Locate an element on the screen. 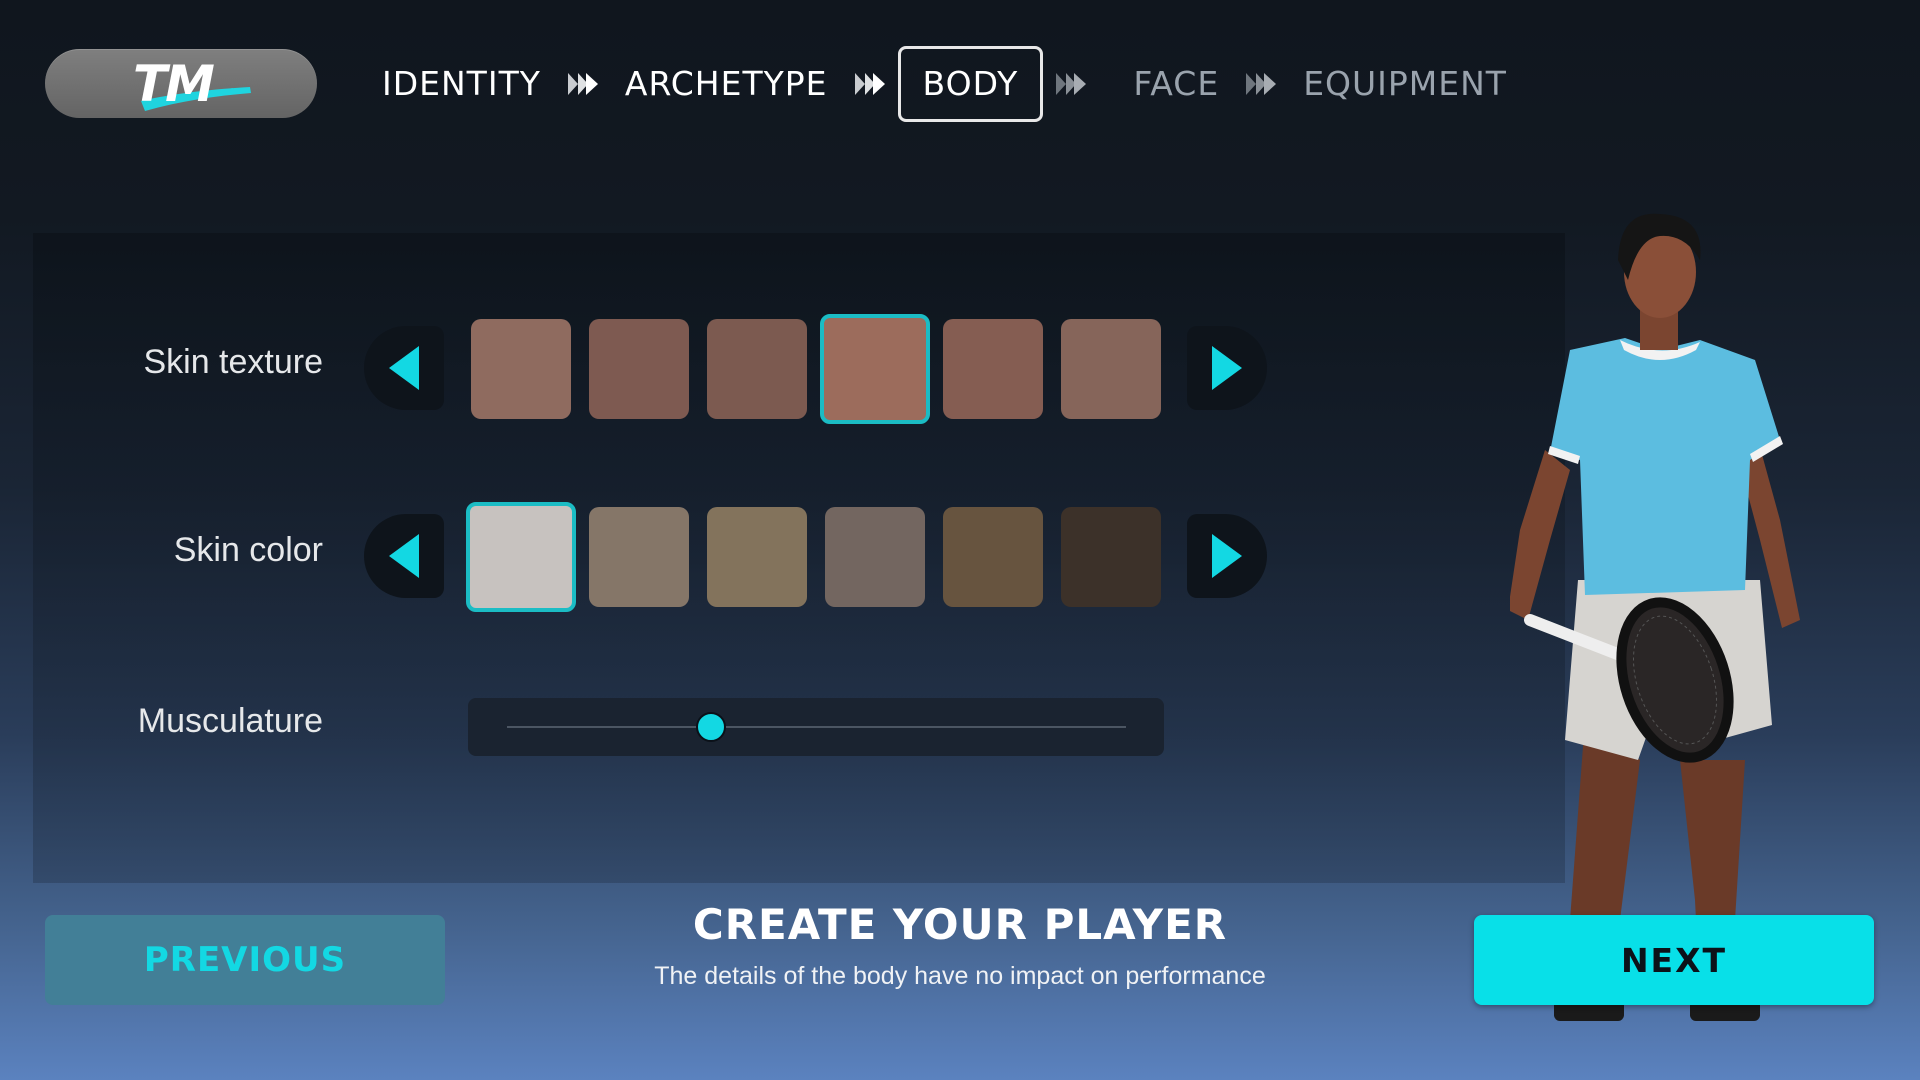  skin-texture-next-button is located at coordinates (1227, 368).